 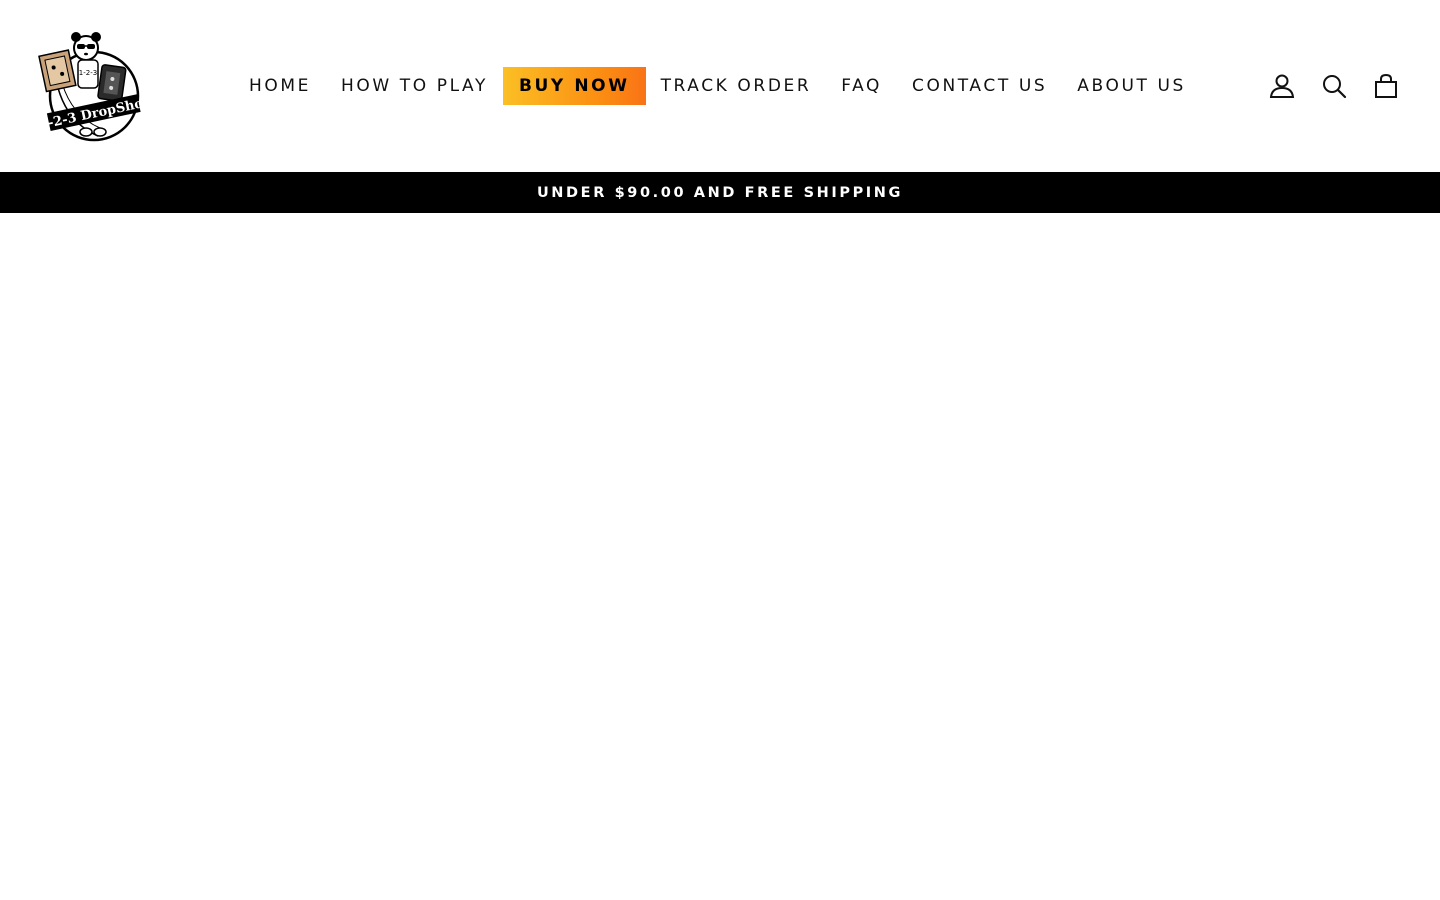 I want to click on header-icons, so click(x=1334, y=86).